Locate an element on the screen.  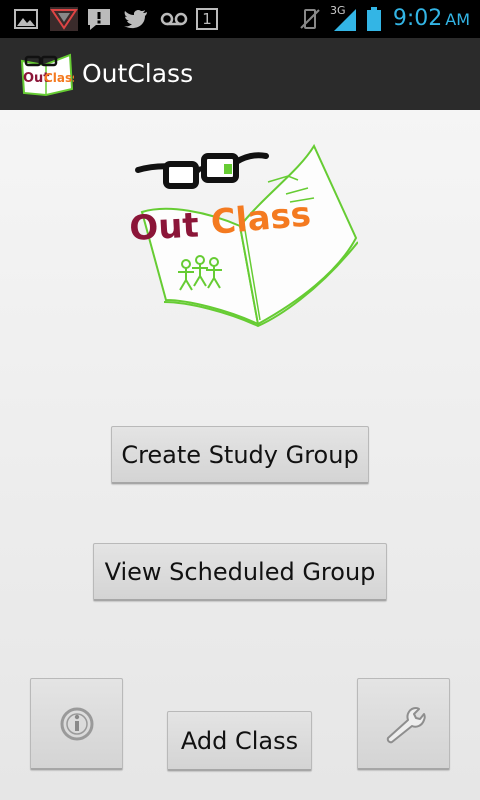
gallery-icon is located at coordinates (26, 19).